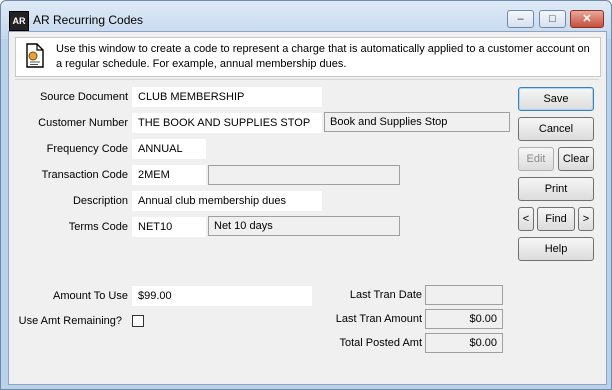 This screenshot has height=390, width=612. What do you see at coordinates (83, 97) in the screenshot?
I see `source-document-label: Source Document` at bounding box center [83, 97].